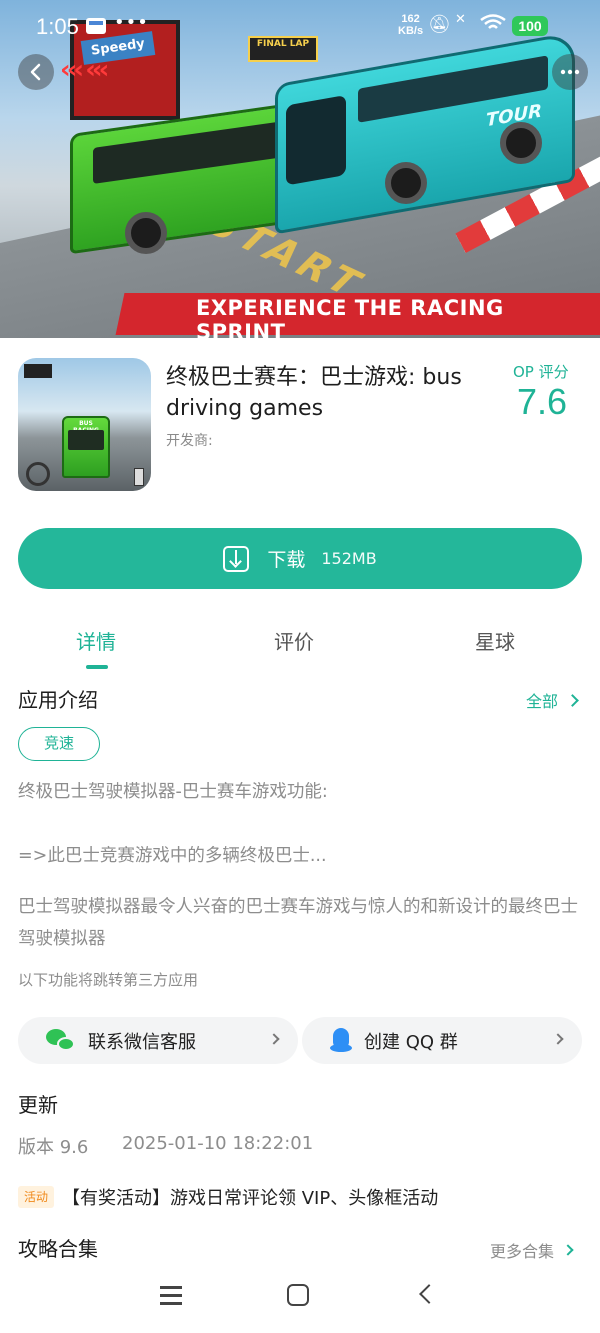 Image resolution: width=600 pixels, height=1333 pixels. I want to click on description-paragraph: 巴士驾驶模拟器最令人兴奋的巴士赛车游戏与惊人的和新设计的最终巴士驾驶模拟器, so click(298, 923).